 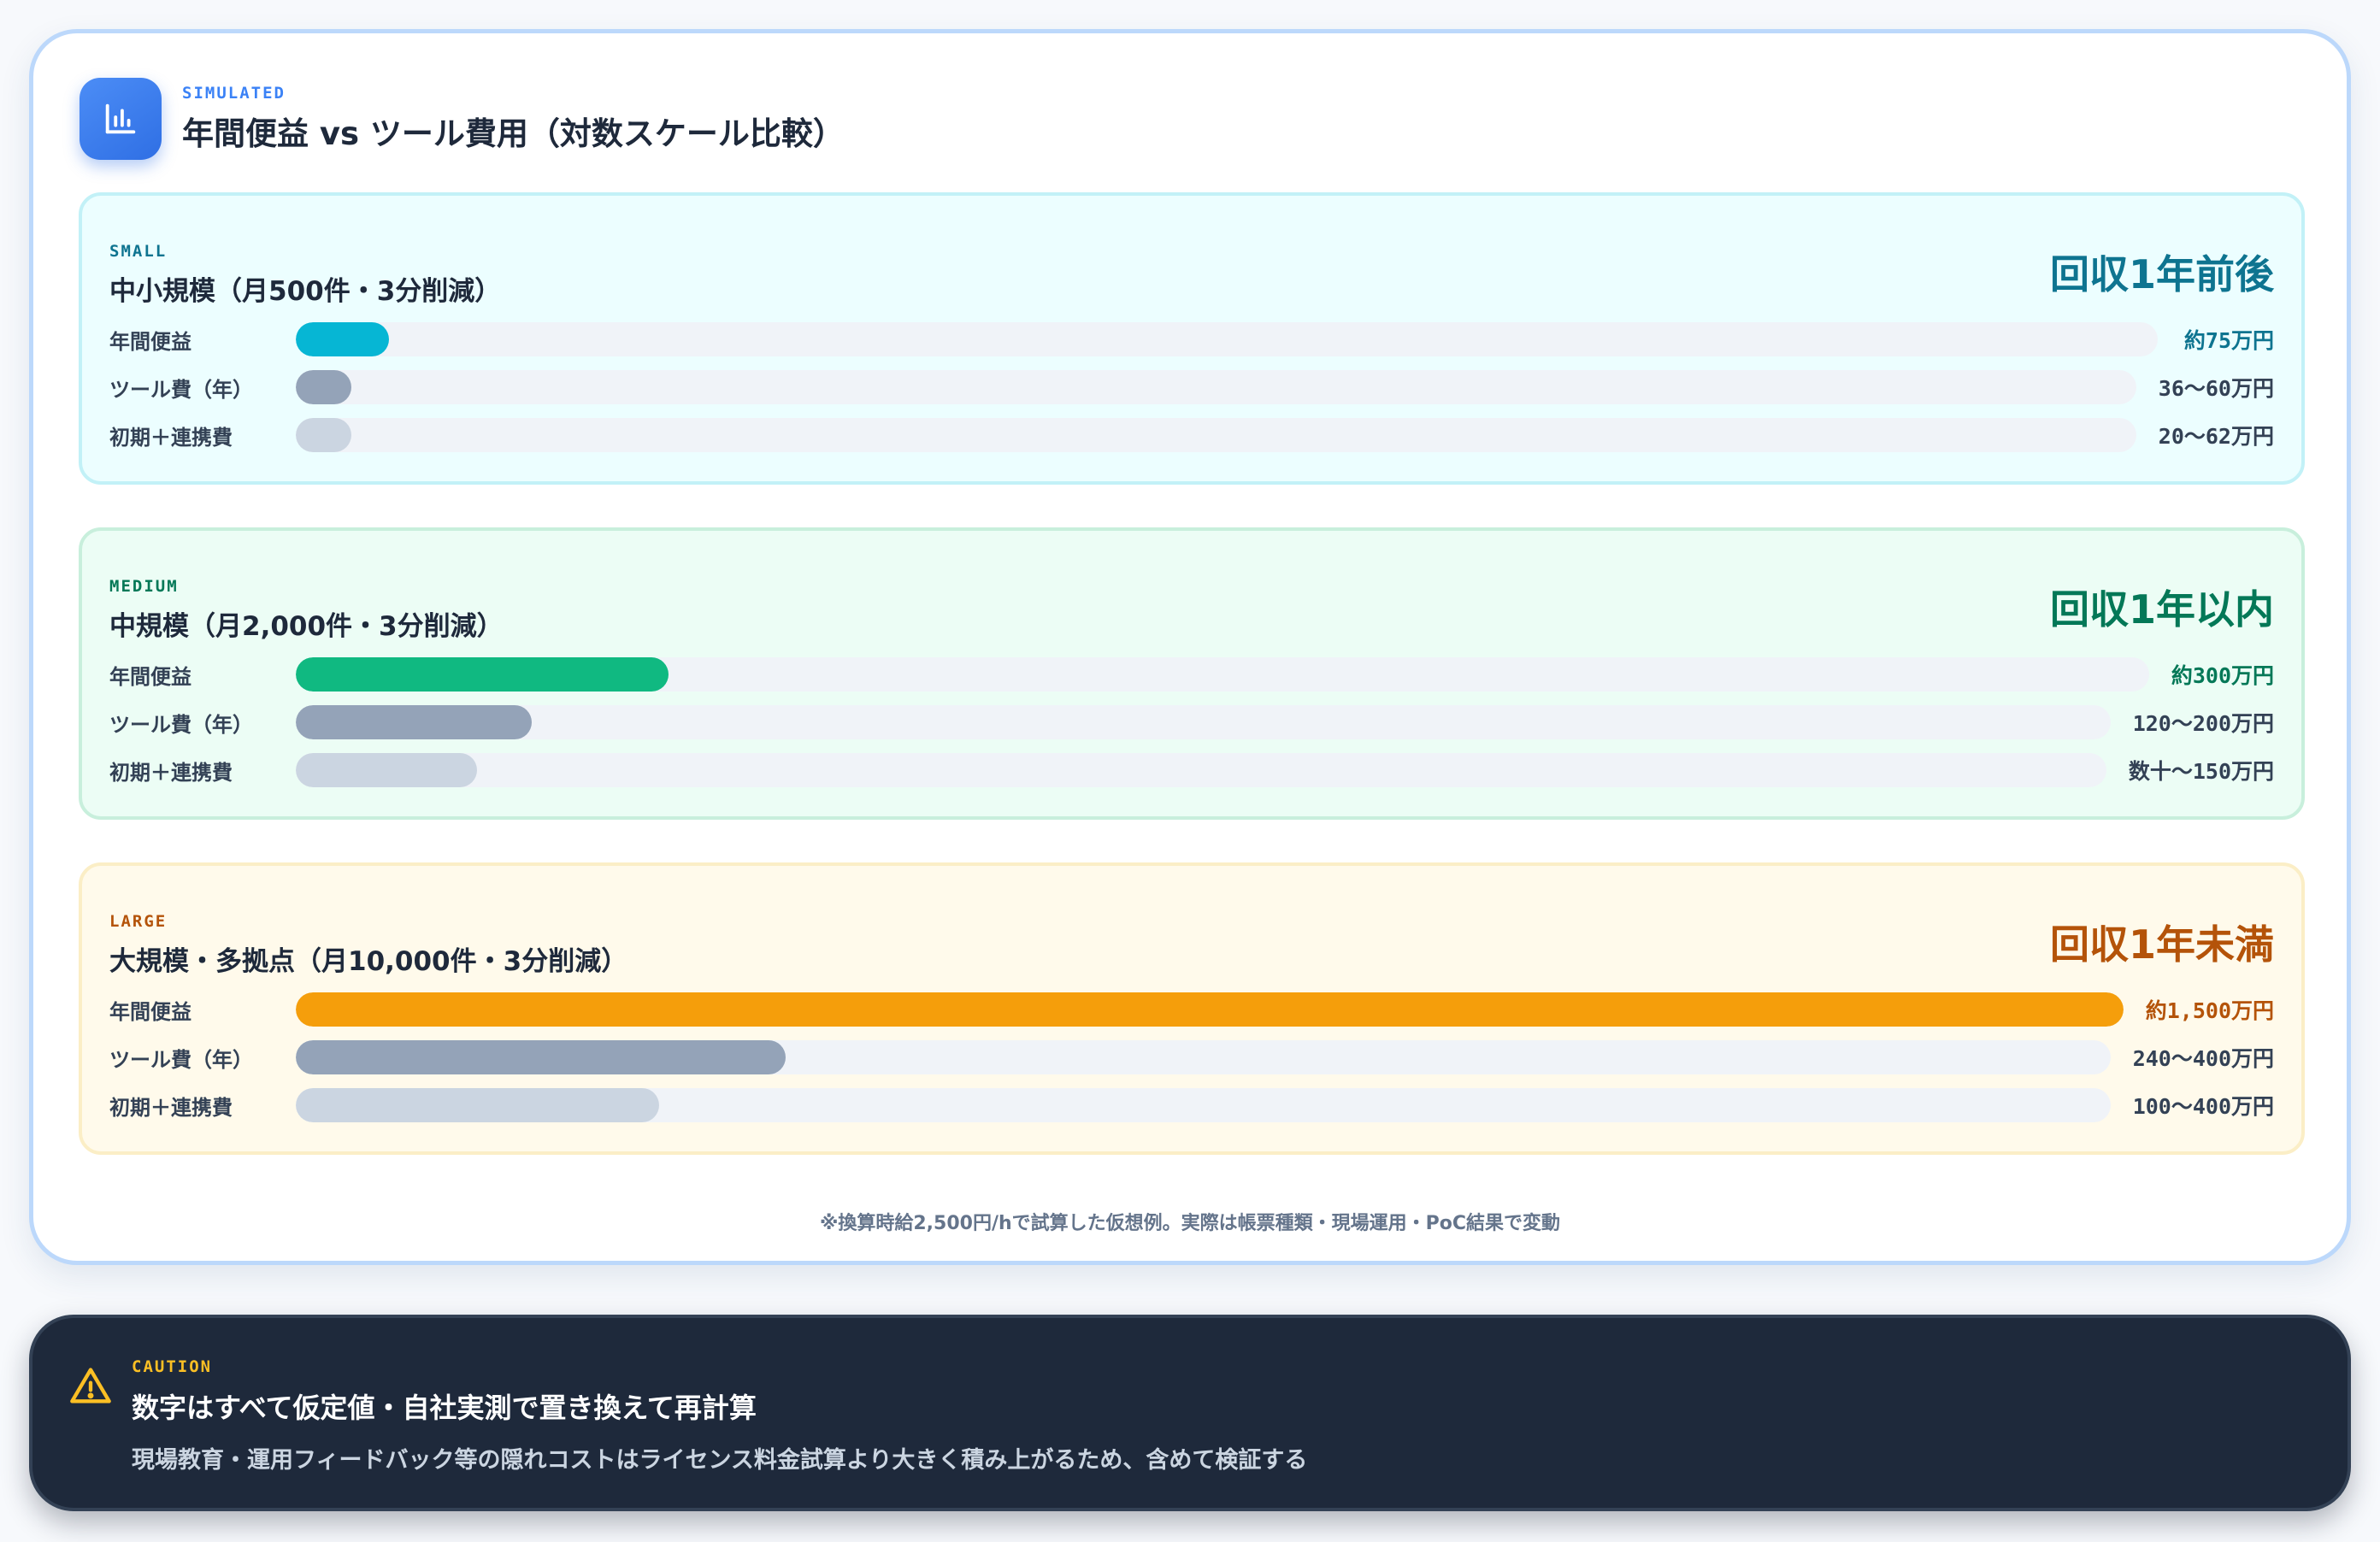 I want to click on bar-row-benefit: 年間便益 約75万円, so click(x=1192, y=339).